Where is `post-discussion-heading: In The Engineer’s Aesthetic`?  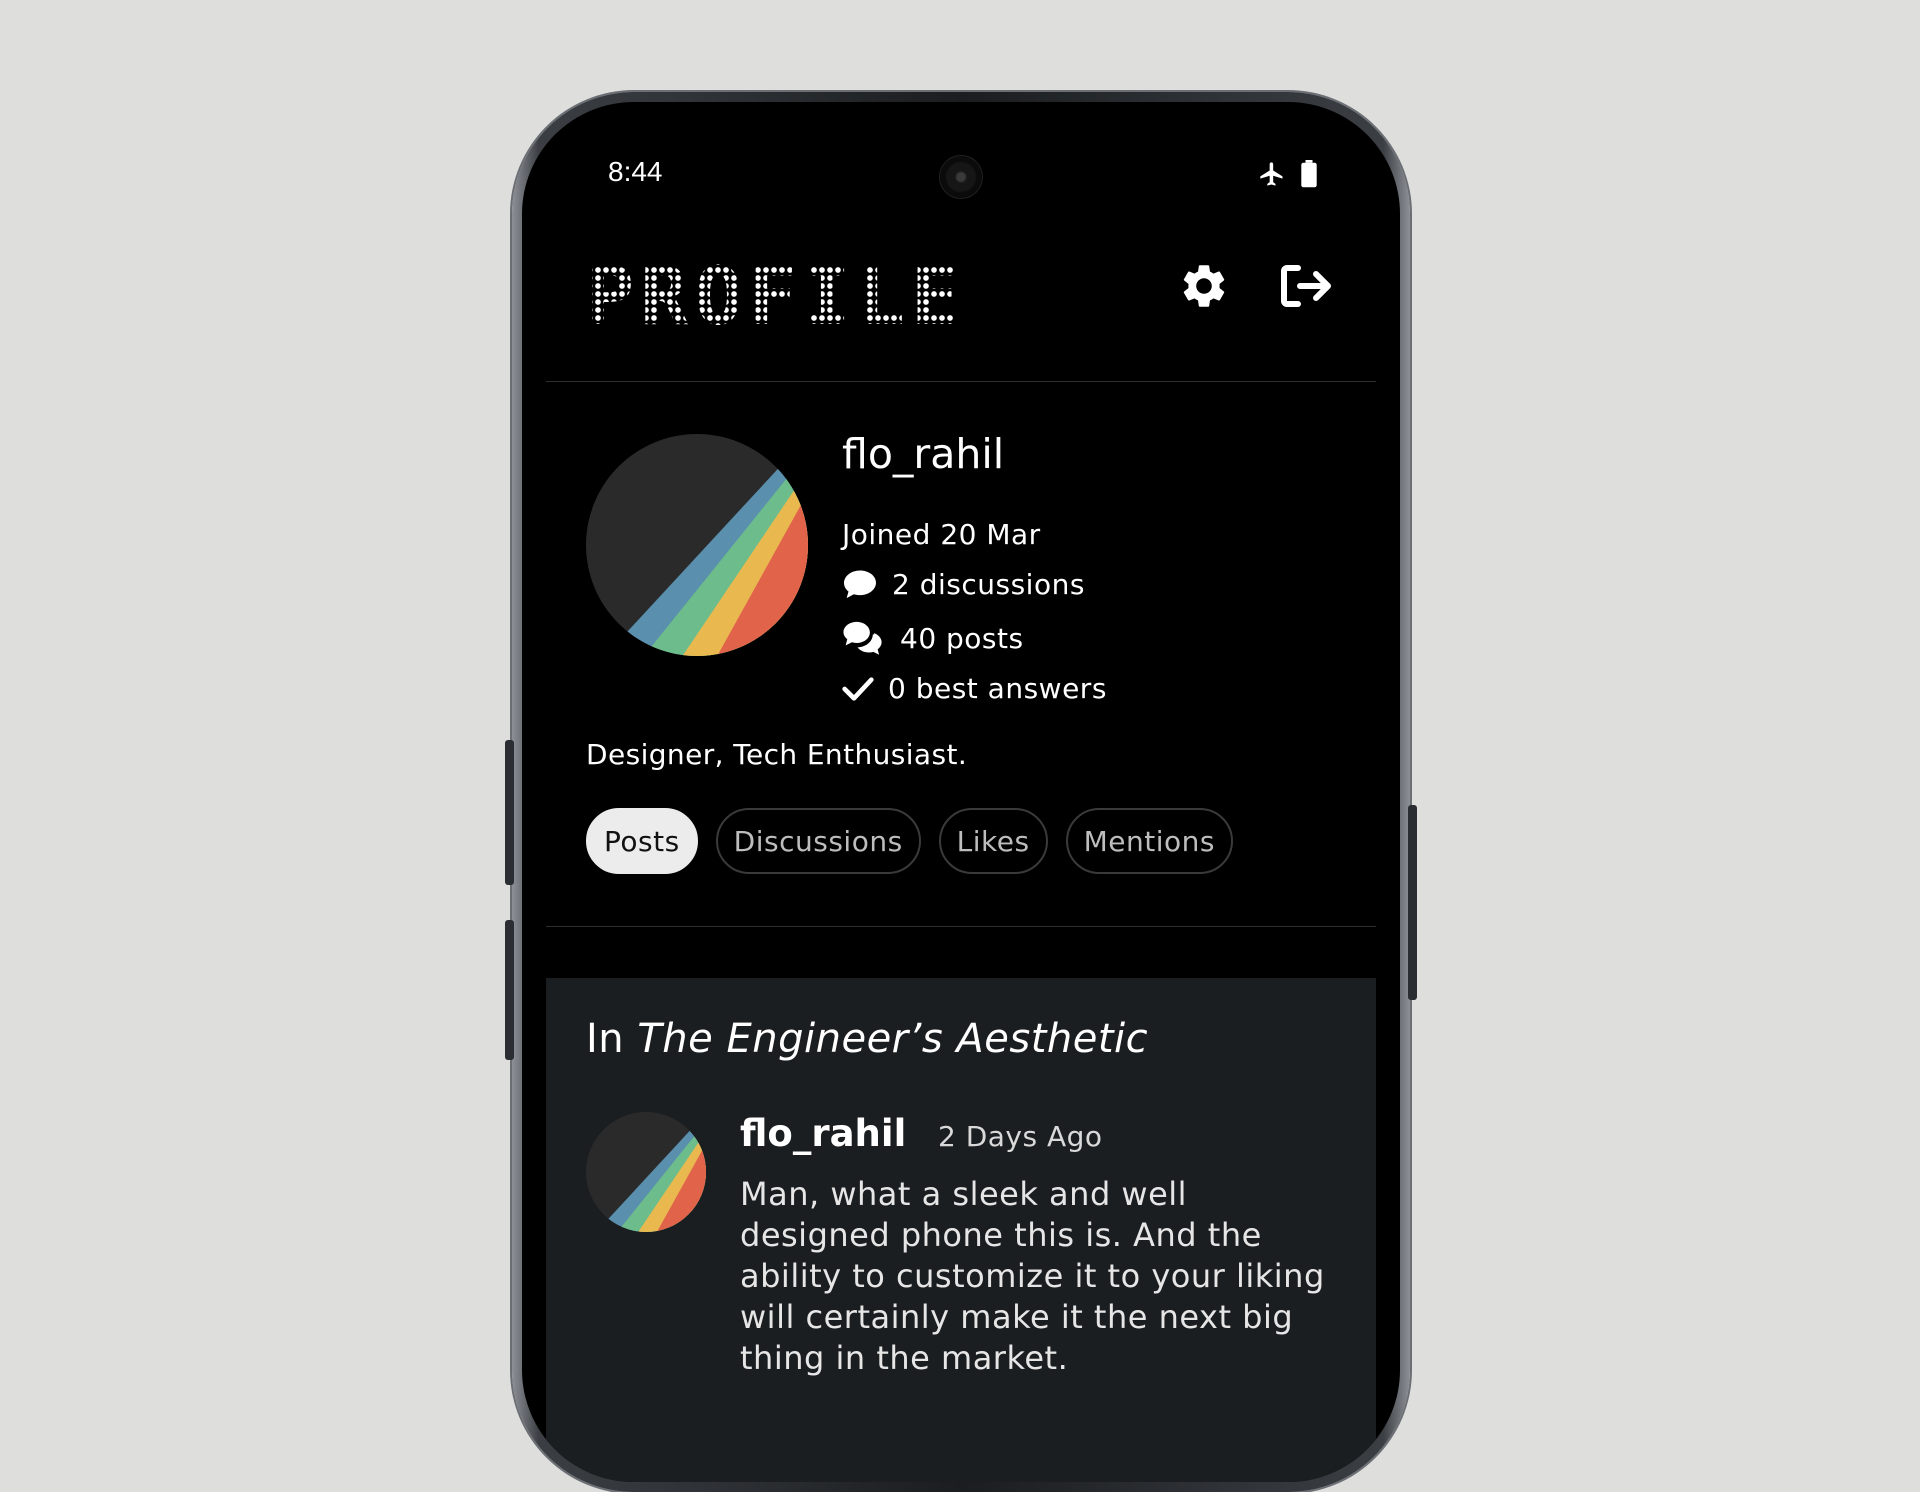 post-discussion-heading: In The Engineer’s Aesthetic is located at coordinates (867, 1039).